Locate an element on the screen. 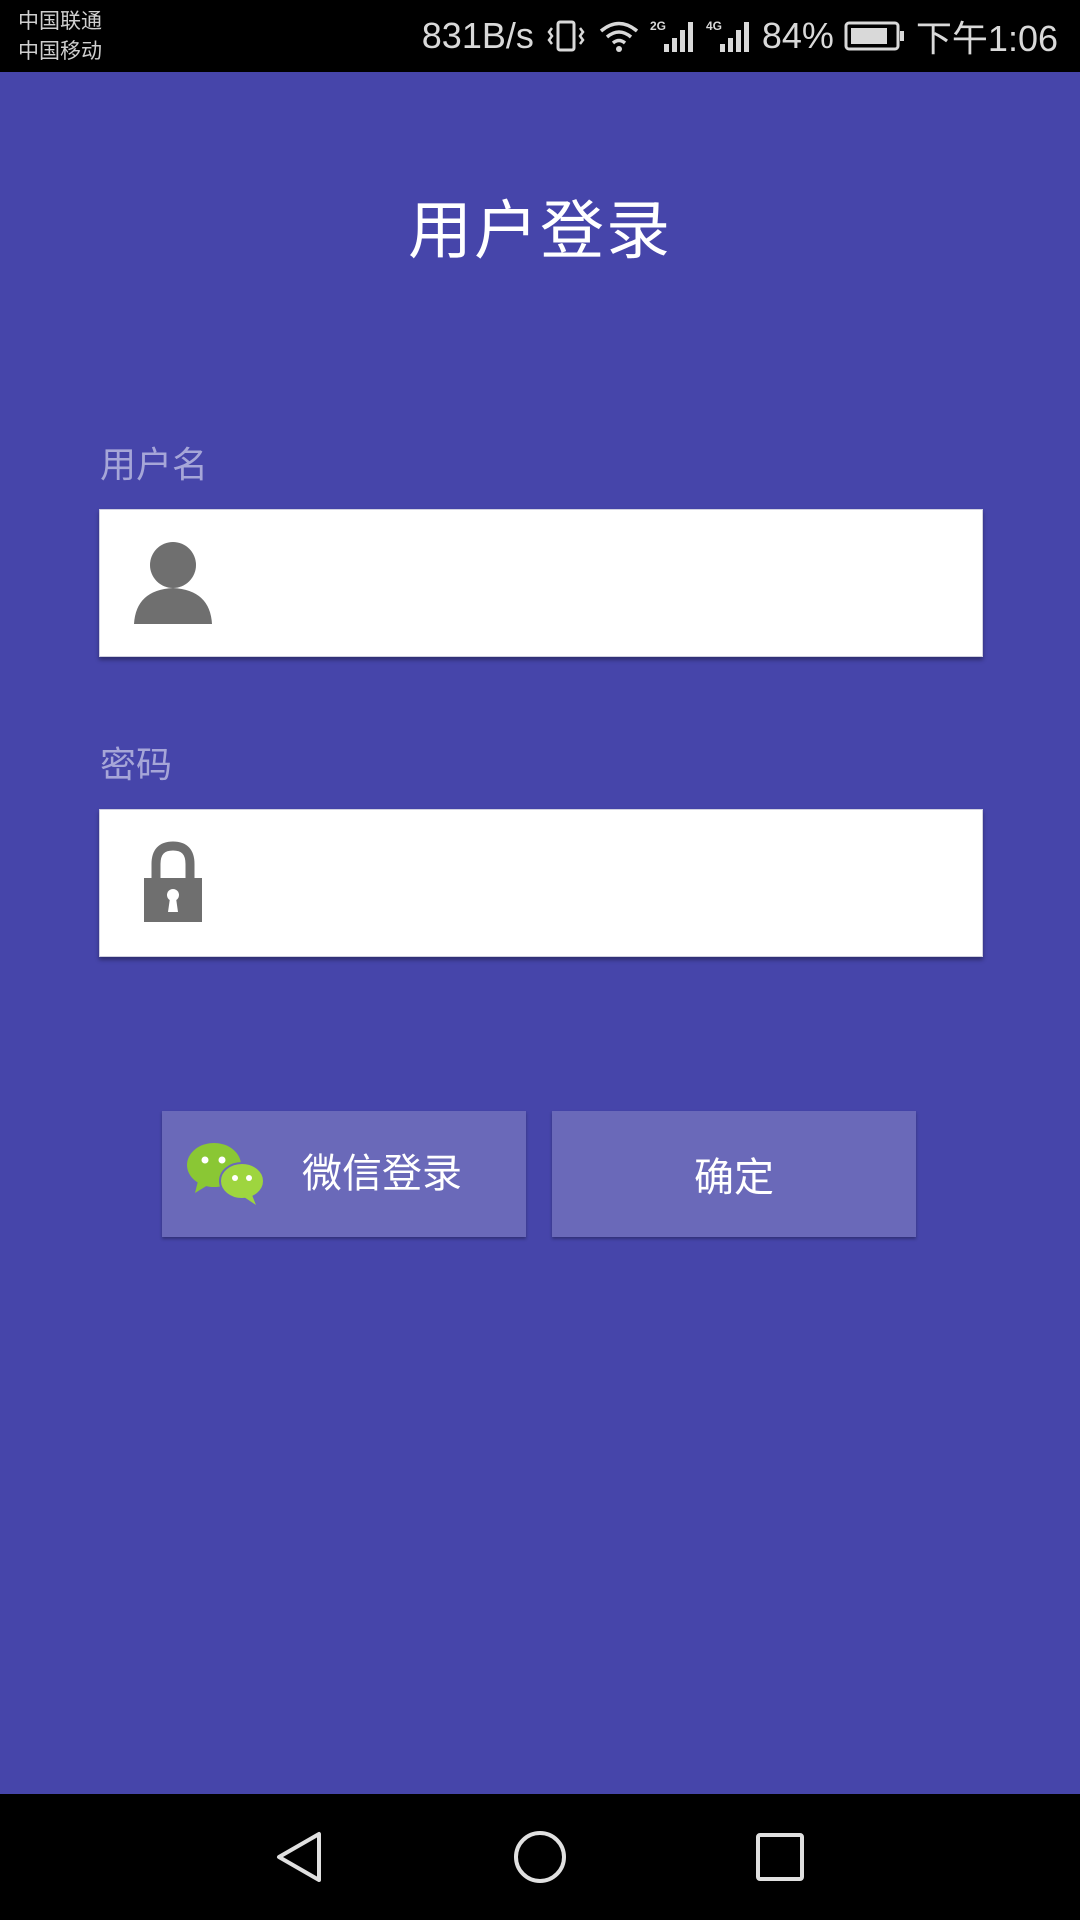  navigation-bar is located at coordinates (540, 1857).